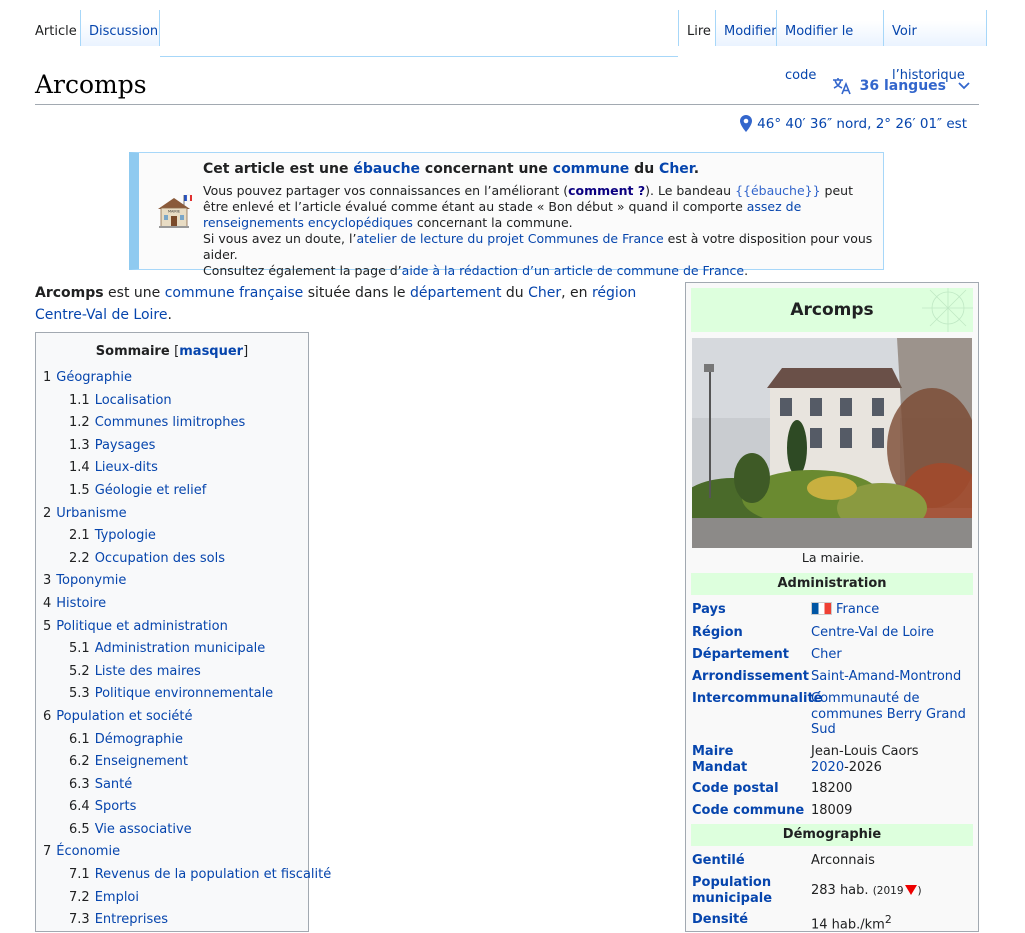 The image size is (1025, 933). What do you see at coordinates (172, 694) in the screenshot?
I see `toc-item: 5.3 Politique environnementale` at bounding box center [172, 694].